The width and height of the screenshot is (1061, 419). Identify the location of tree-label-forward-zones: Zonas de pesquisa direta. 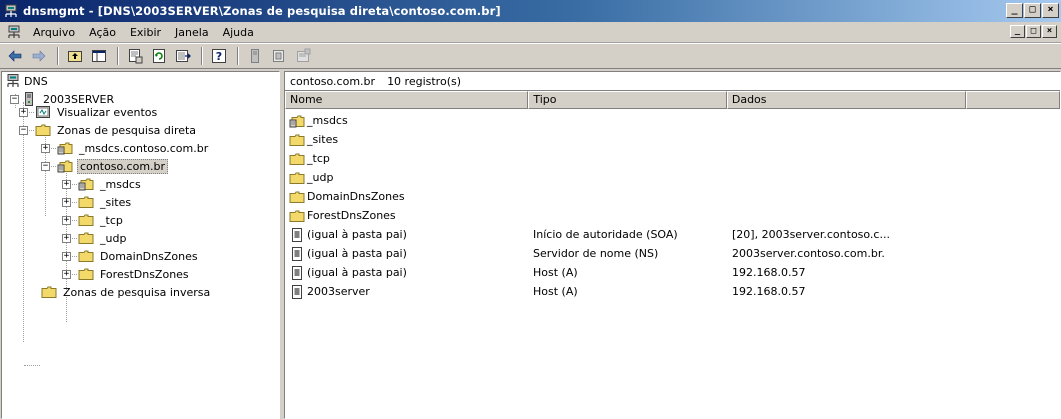
(127, 130).